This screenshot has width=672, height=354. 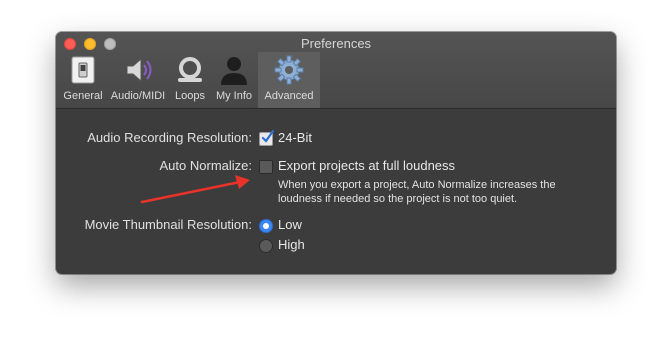 I want to click on tab-my-info-label: My Info, so click(x=234, y=96).